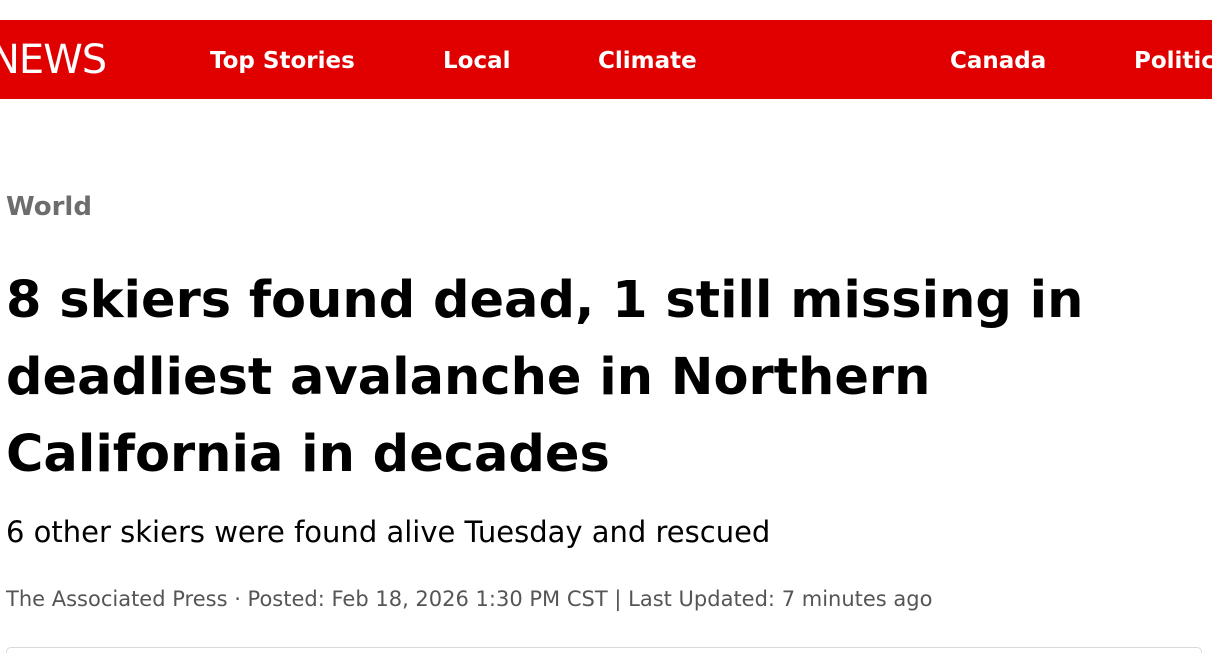 The height and width of the screenshot is (653, 1212). I want to click on updated-label: Last Updated:, so click(702, 599).